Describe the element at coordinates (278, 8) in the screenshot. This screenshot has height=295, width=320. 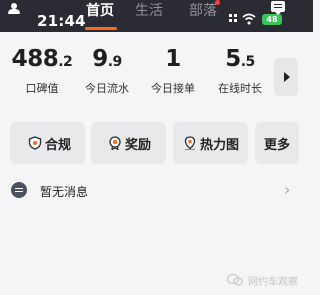
I see `message-center-icon` at that location.